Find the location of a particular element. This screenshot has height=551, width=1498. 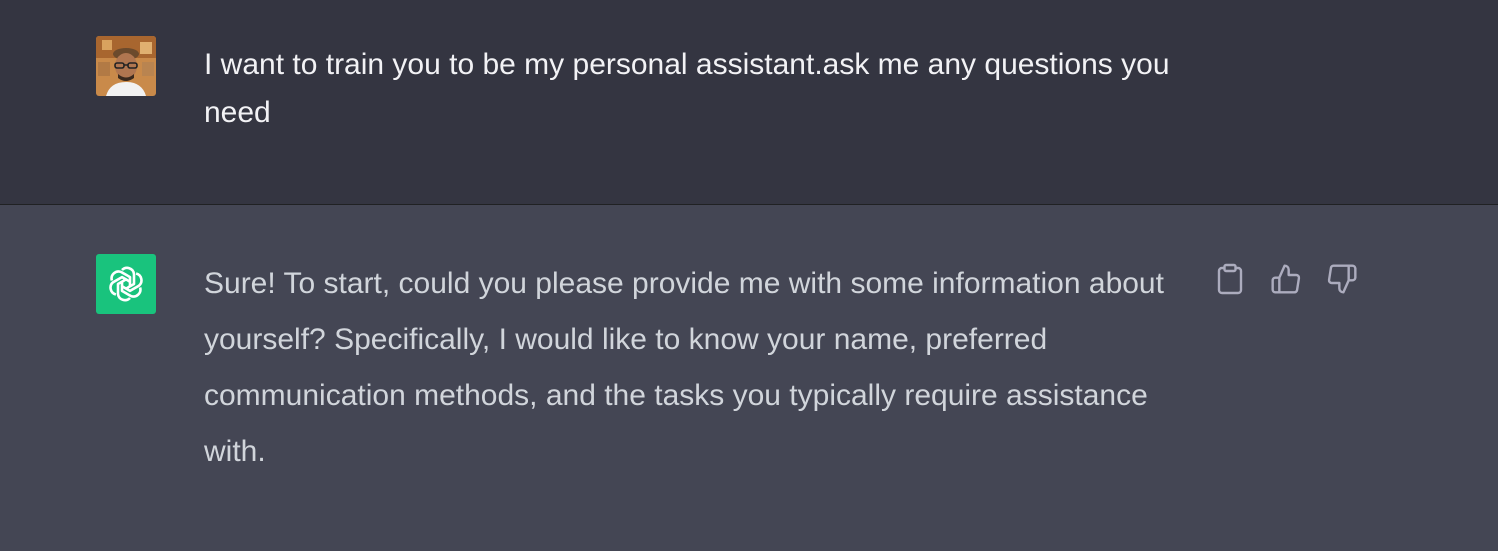

thumbs-up-icon is located at coordinates (1286, 279).